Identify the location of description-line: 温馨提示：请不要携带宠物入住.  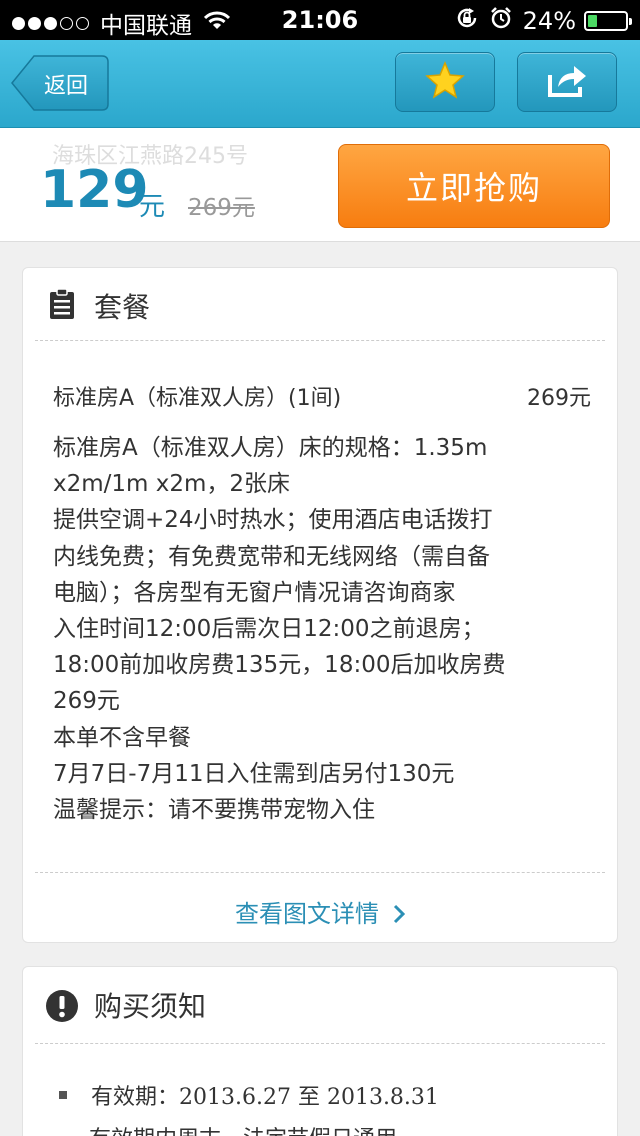
(214, 810).